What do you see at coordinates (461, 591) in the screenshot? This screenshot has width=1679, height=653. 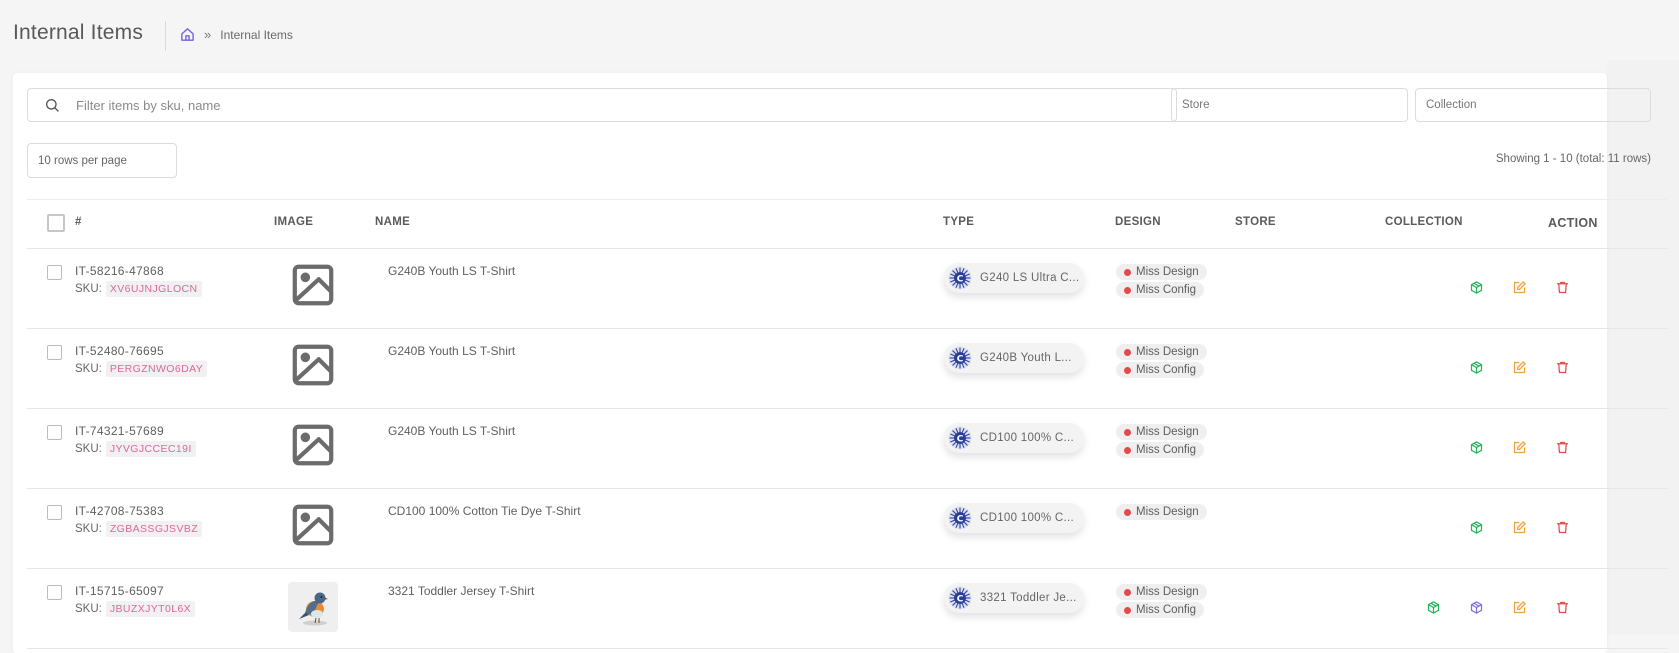 I see `item-name: 3321 Toddler Jersey T-Shirt` at bounding box center [461, 591].